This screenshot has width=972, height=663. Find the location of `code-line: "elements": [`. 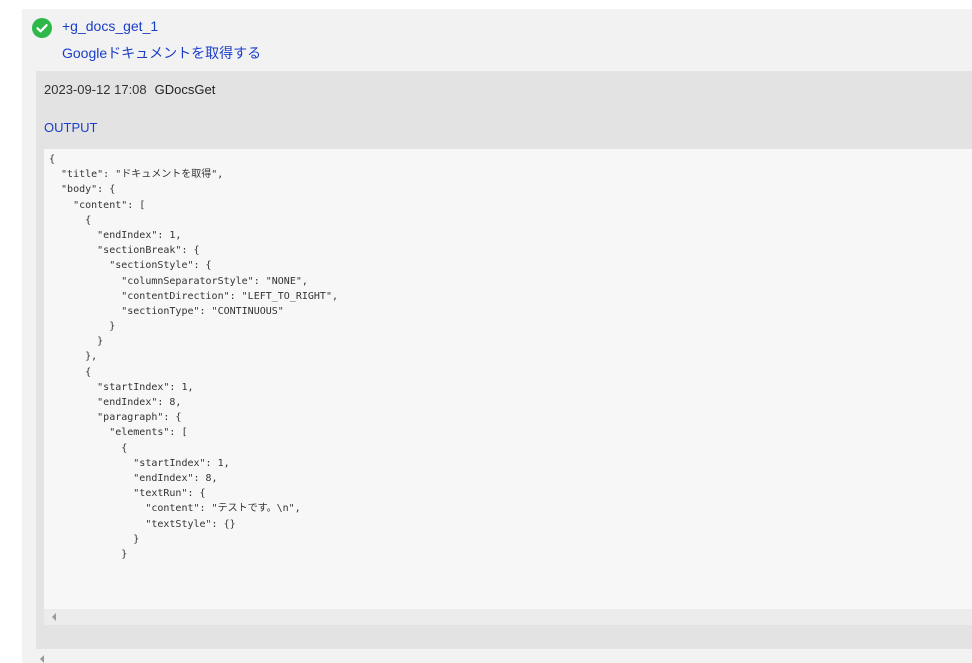

code-line: "elements": [ is located at coordinates (118, 433).